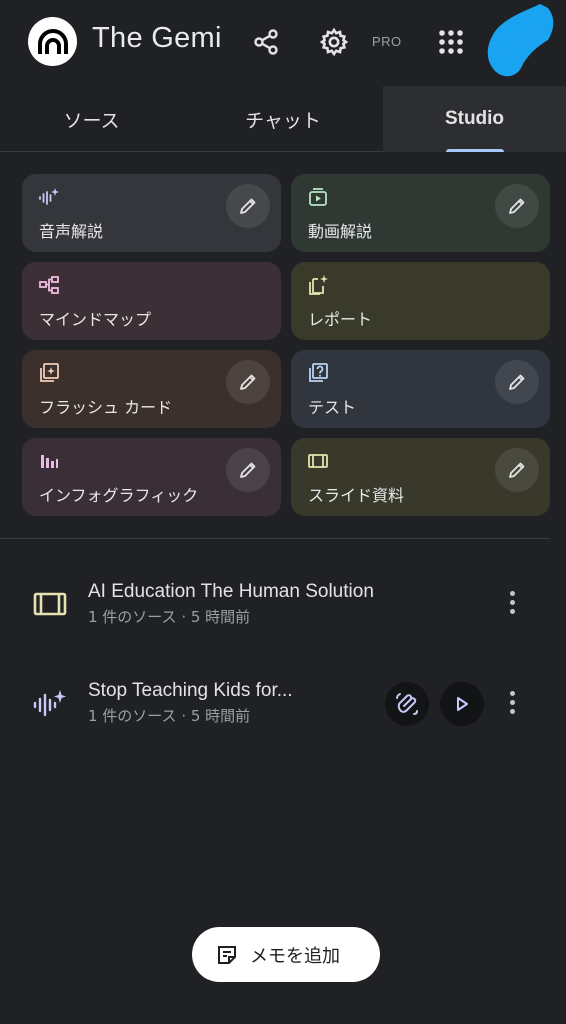  Describe the element at coordinates (318, 197) in the screenshot. I see `video-icon` at that location.